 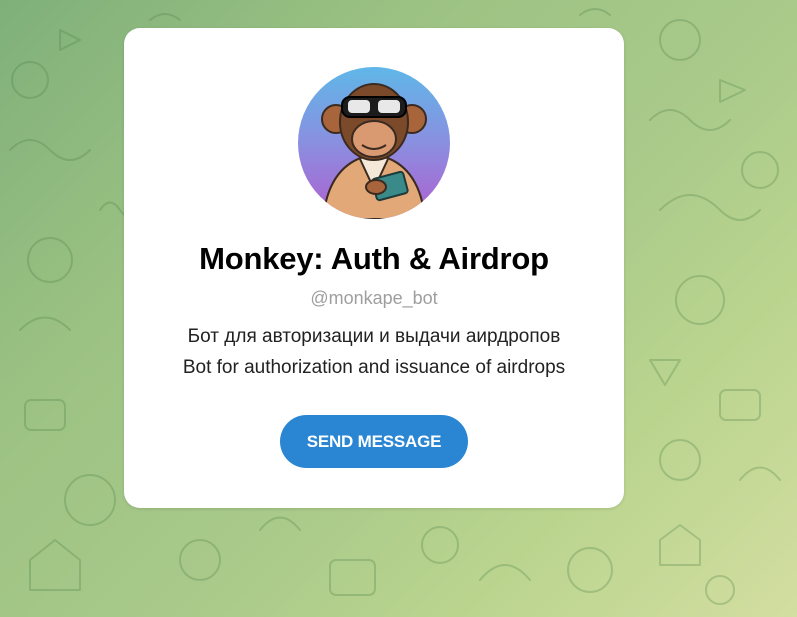 What do you see at coordinates (374, 298) in the screenshot?
I see `bot-username: @monkape_bot` at bounding box center [374, 298].